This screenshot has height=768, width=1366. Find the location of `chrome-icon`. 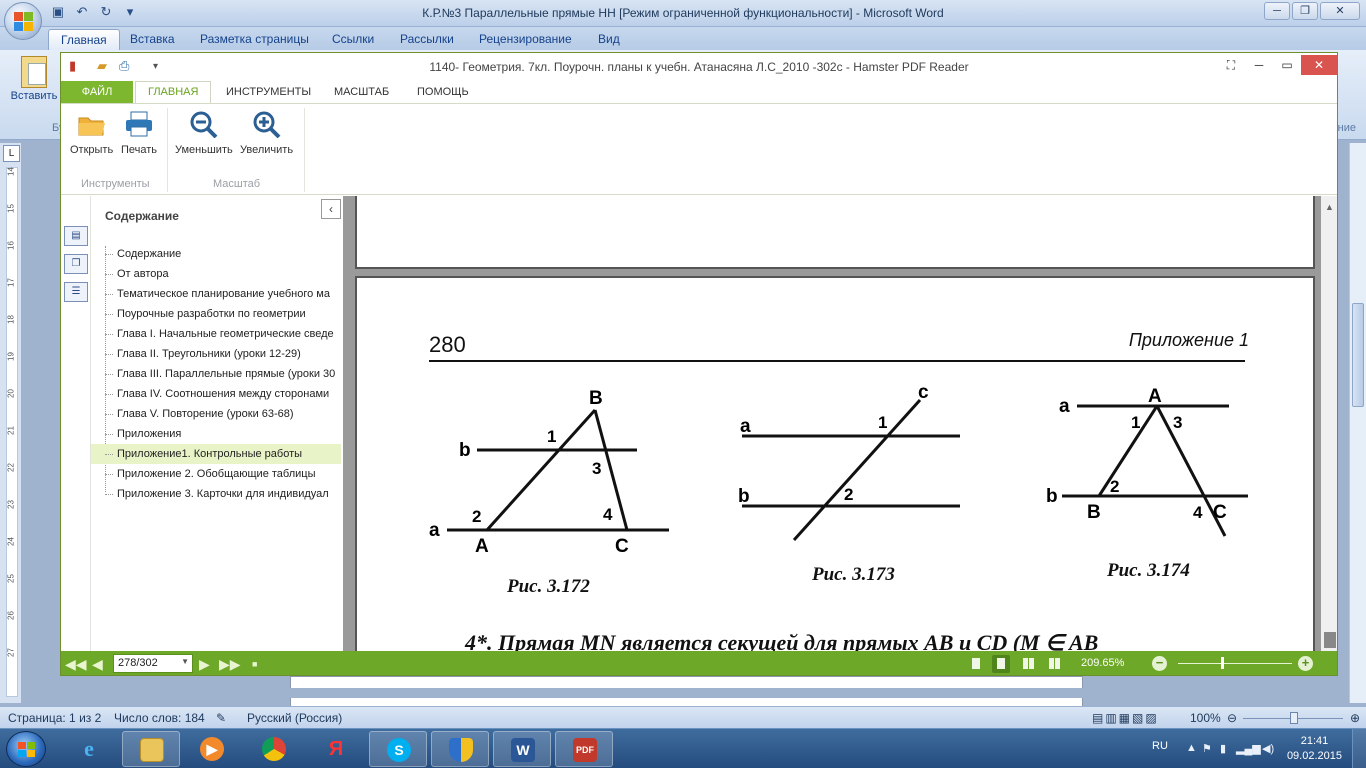

chrome-icon is located at coordinates (274, 749).